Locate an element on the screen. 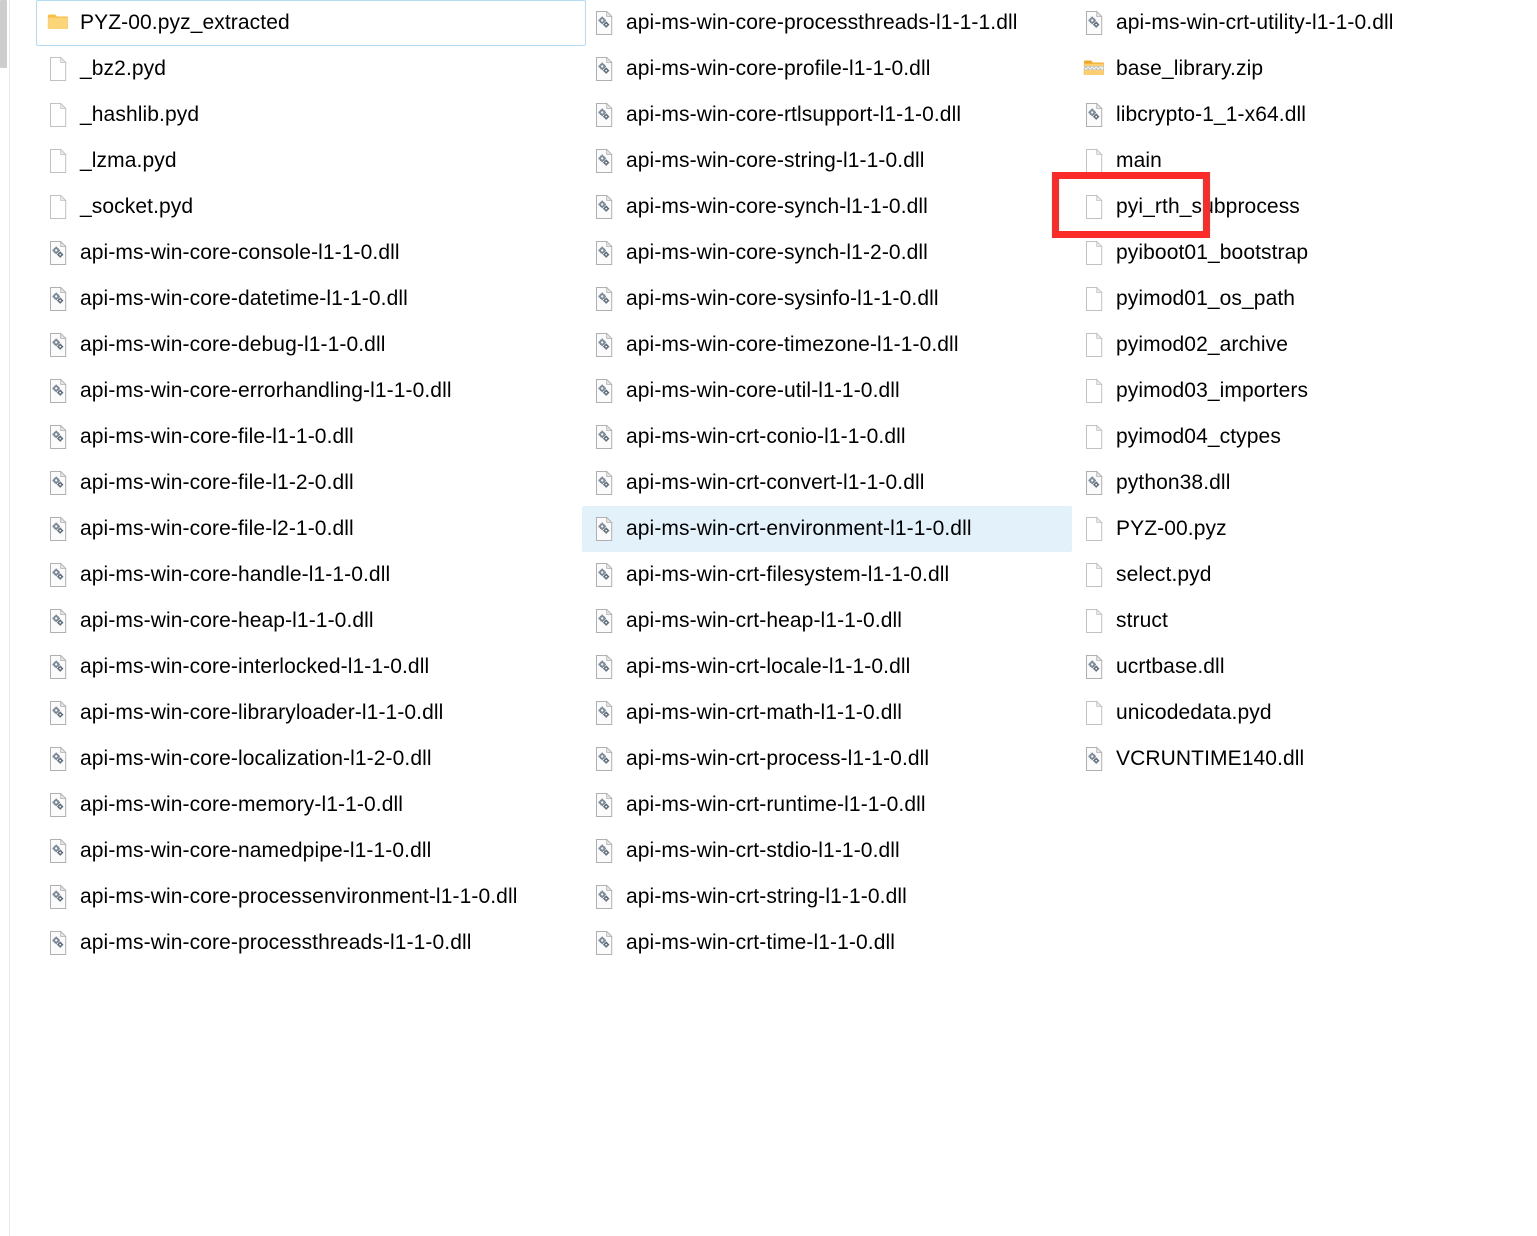 Image resolution: width=1537 pixels, height=1236 pixels. file-name-label: api-ms-win-core-file-l1-1-0.dll is located at coordinates (217, 436).